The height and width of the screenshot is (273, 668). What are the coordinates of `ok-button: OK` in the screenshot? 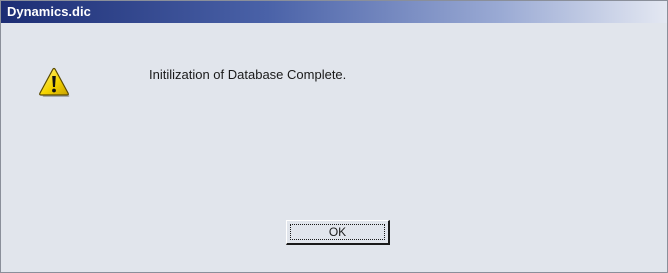 It's located at (338, 232).